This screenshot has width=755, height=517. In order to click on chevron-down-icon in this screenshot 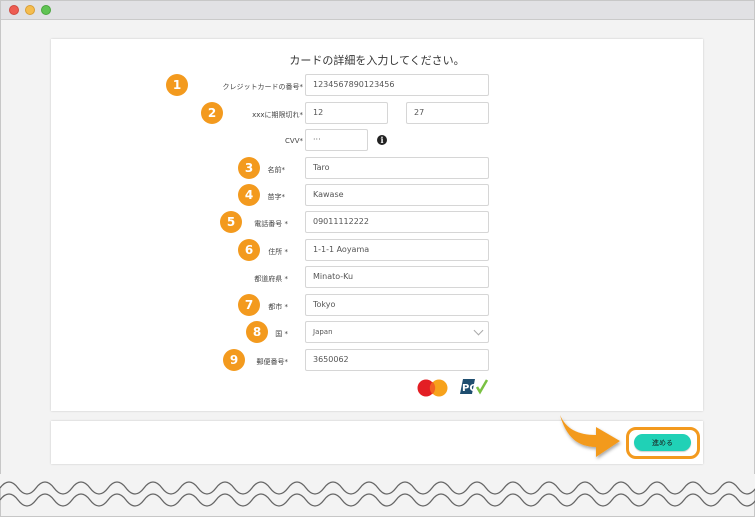, I will do `click(478, 330)`.